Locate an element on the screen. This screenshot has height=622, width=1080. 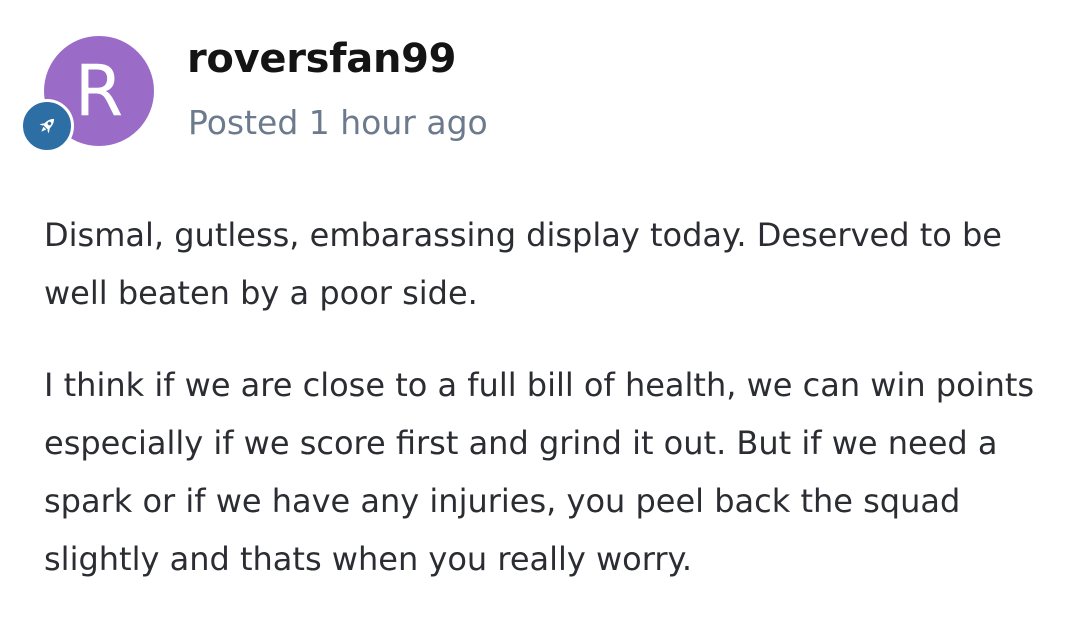
author-avatar-group: R is located at coordinates (87, 94).